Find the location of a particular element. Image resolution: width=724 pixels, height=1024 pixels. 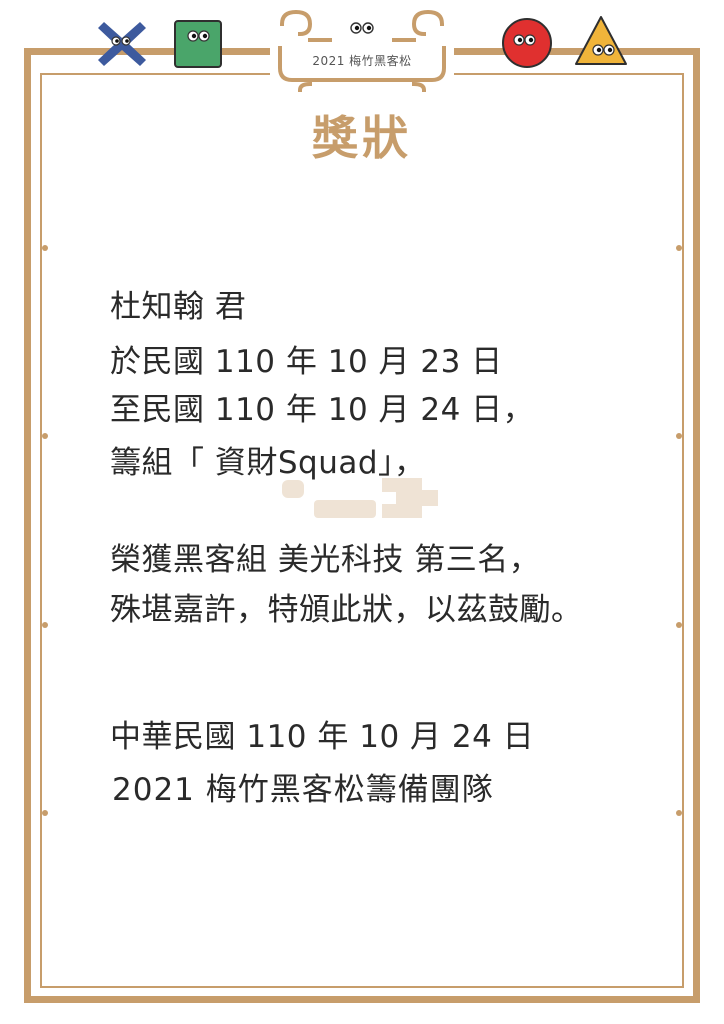

crest-ornament-icon is located at coordinates (362, 51).